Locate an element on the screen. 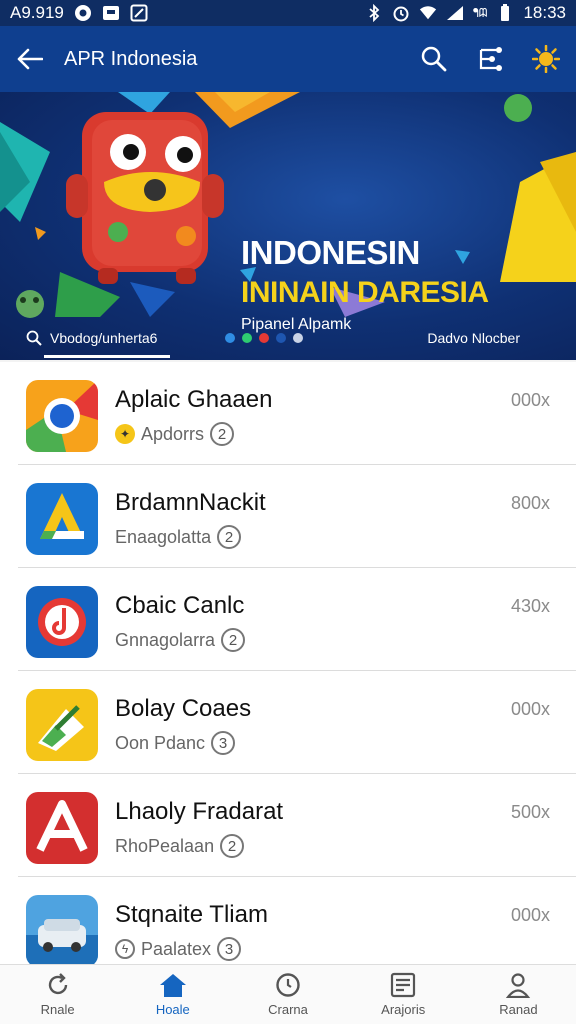 This screenshot has width=576, height=1024. back-button is located at coordinates (30, 59).